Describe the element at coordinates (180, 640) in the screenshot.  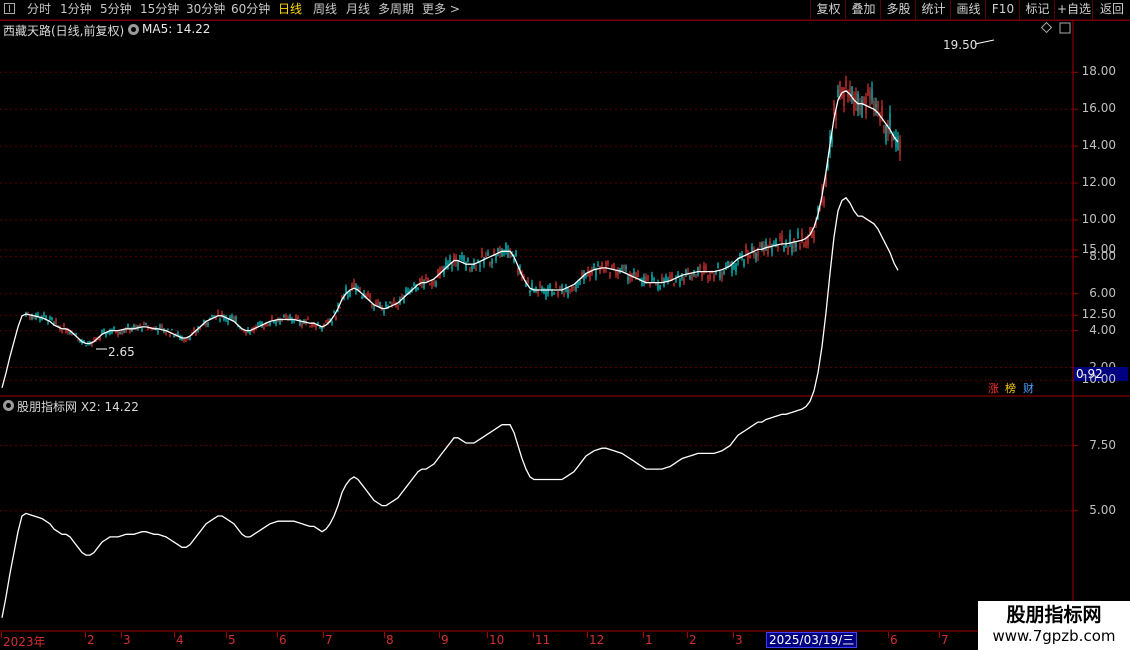
I see `time-label: 4` at that location.